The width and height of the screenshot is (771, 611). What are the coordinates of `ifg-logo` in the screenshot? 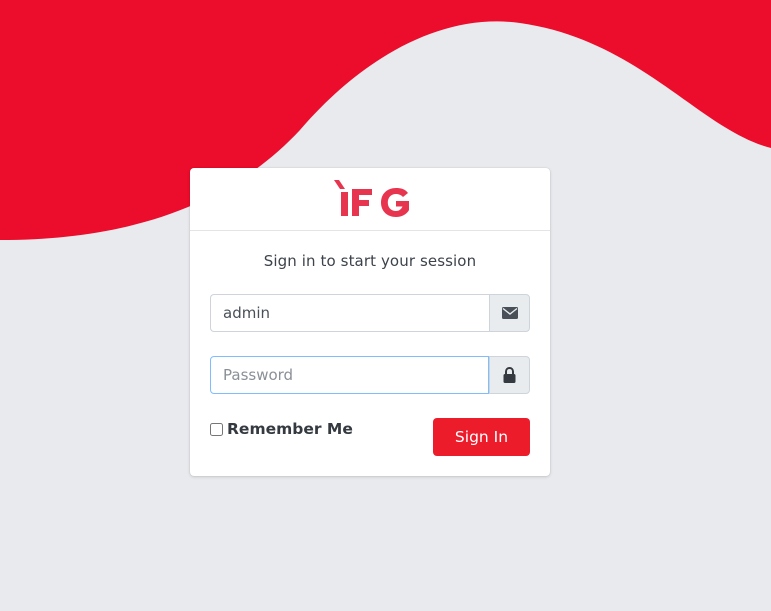 It's located at (371, 198).